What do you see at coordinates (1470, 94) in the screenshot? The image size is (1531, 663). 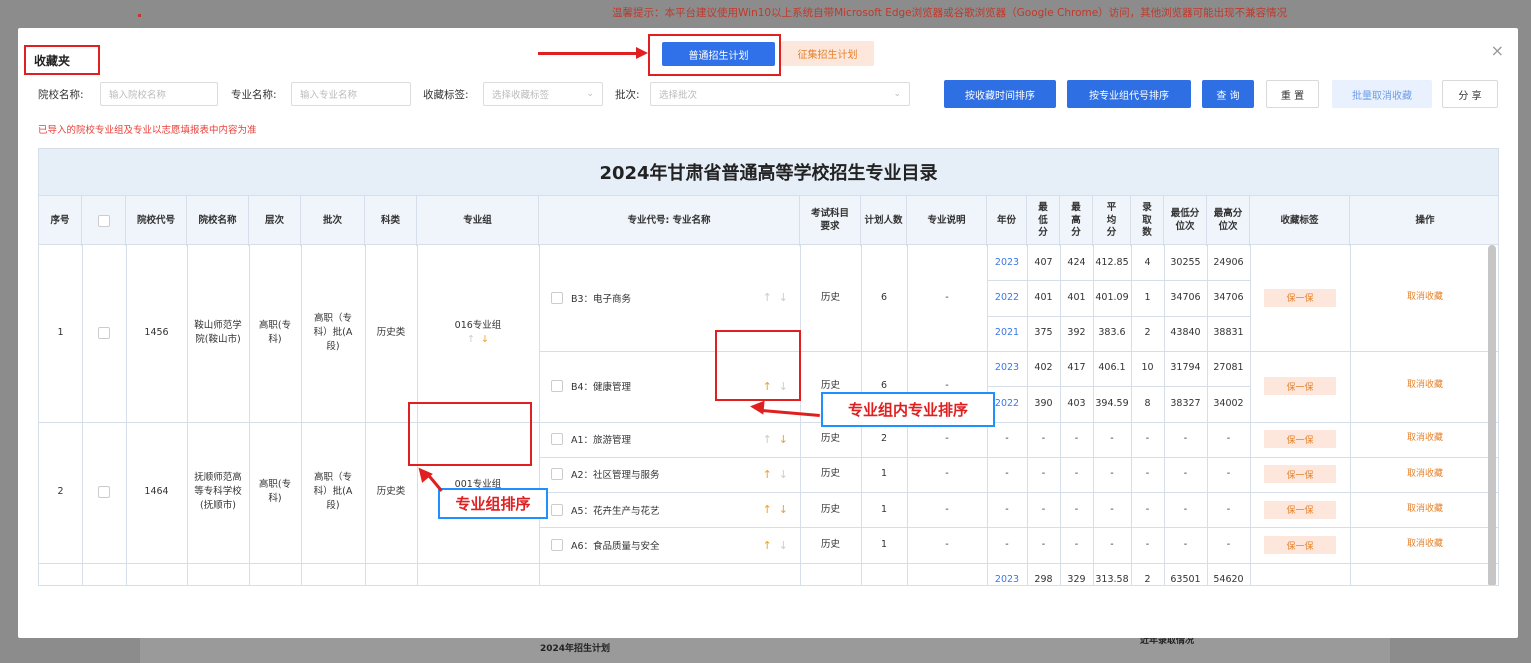 I see `share-button: 分 享` at bounding box center [1470, 94].